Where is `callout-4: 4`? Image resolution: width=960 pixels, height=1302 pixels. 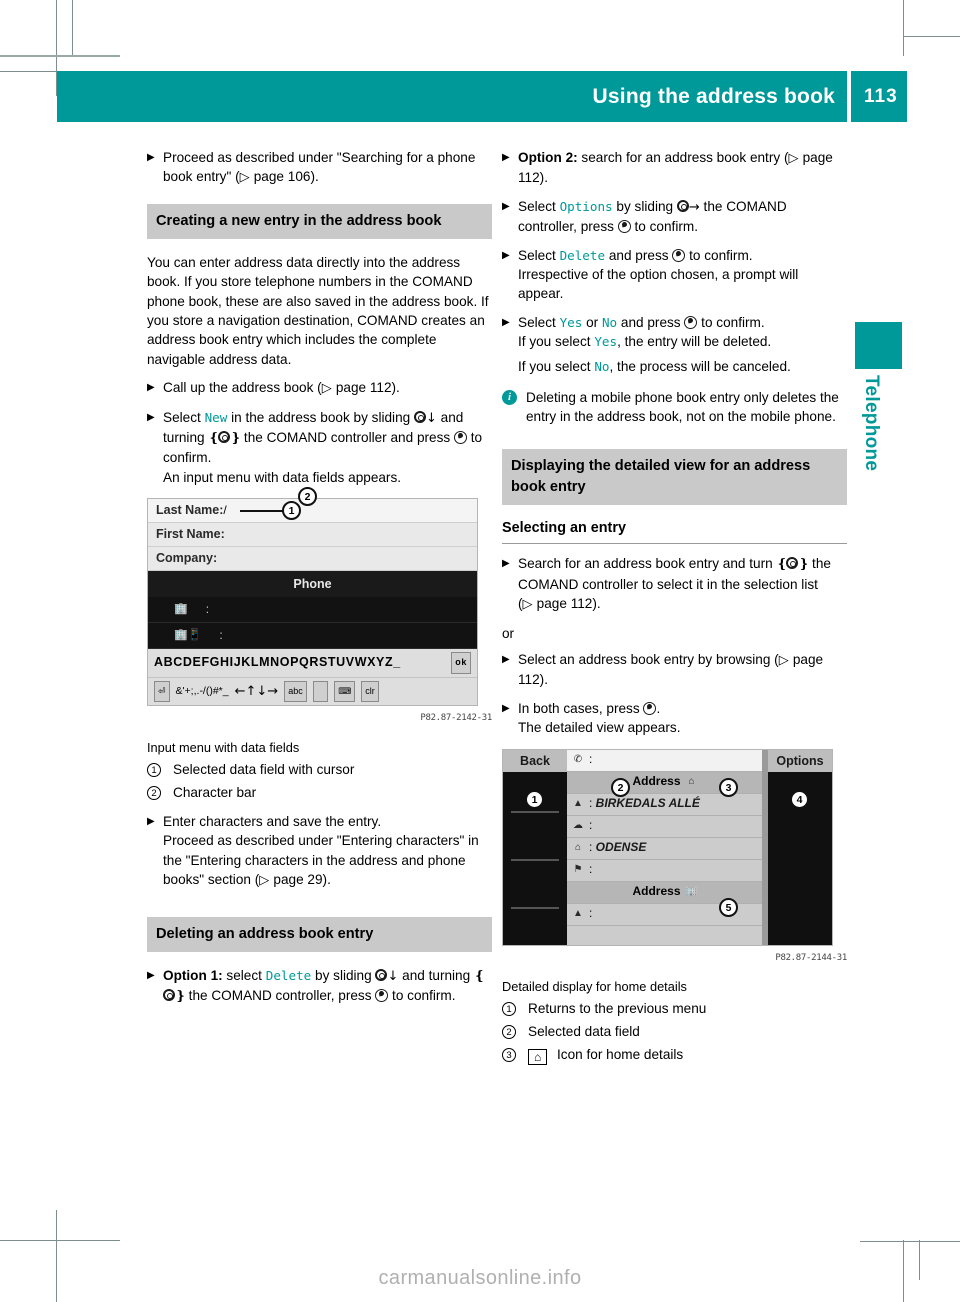
callout-4: 4 is located at coordinates (799, 799).